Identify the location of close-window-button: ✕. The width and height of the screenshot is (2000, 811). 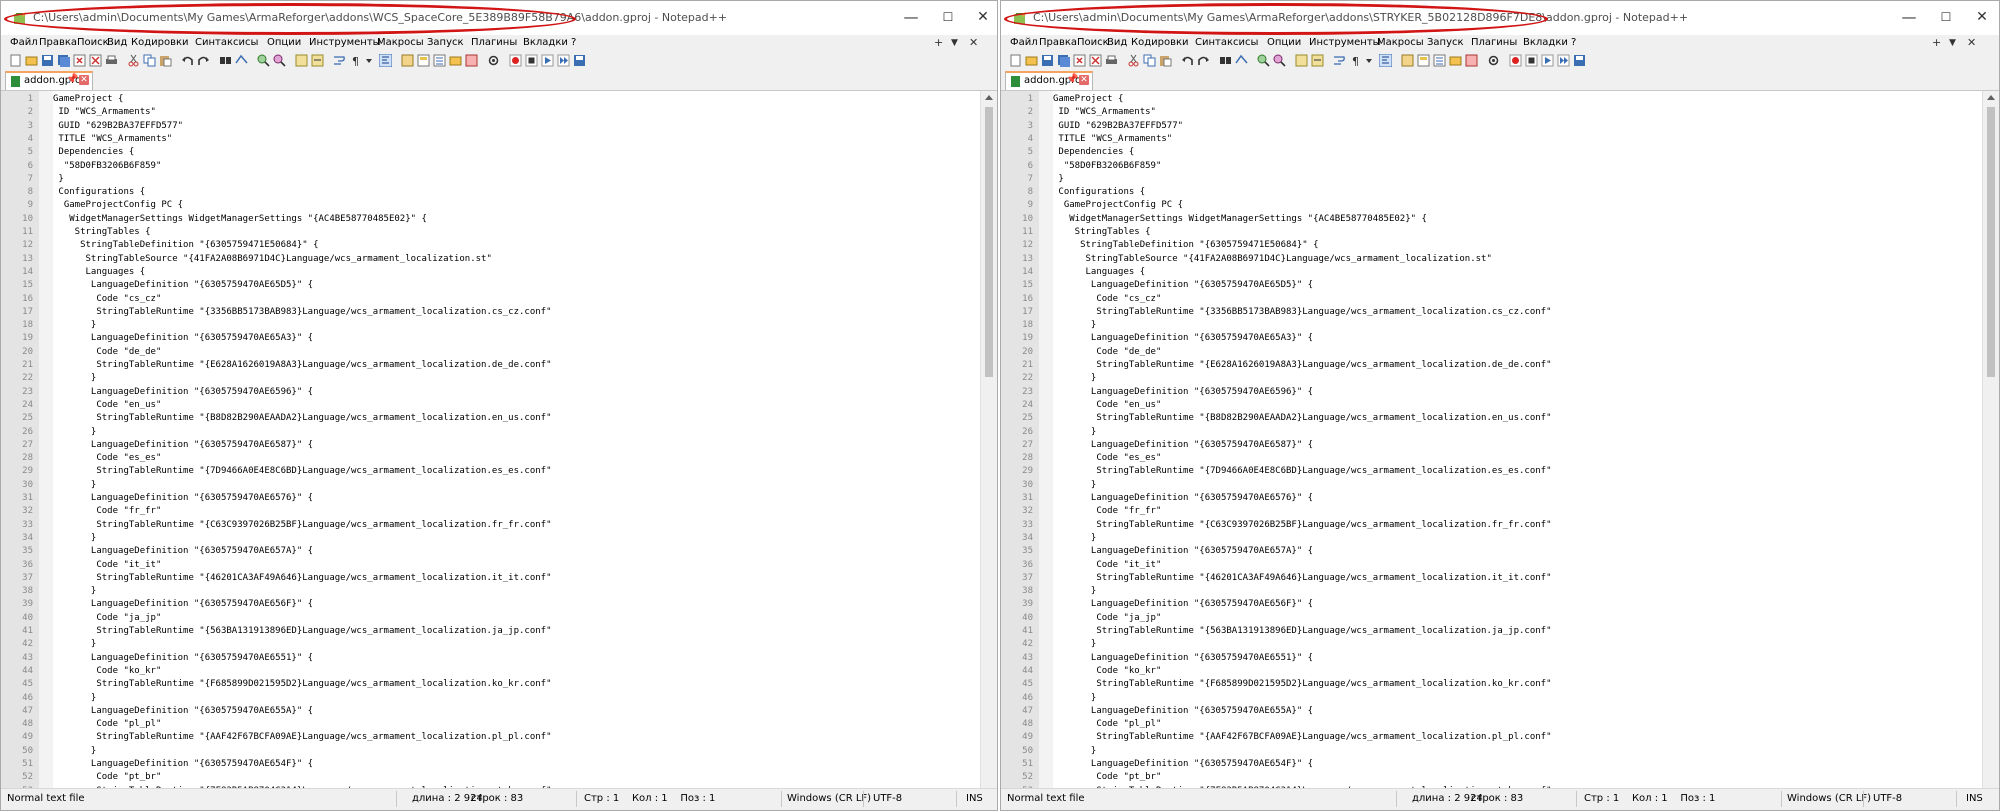
(980, 17).